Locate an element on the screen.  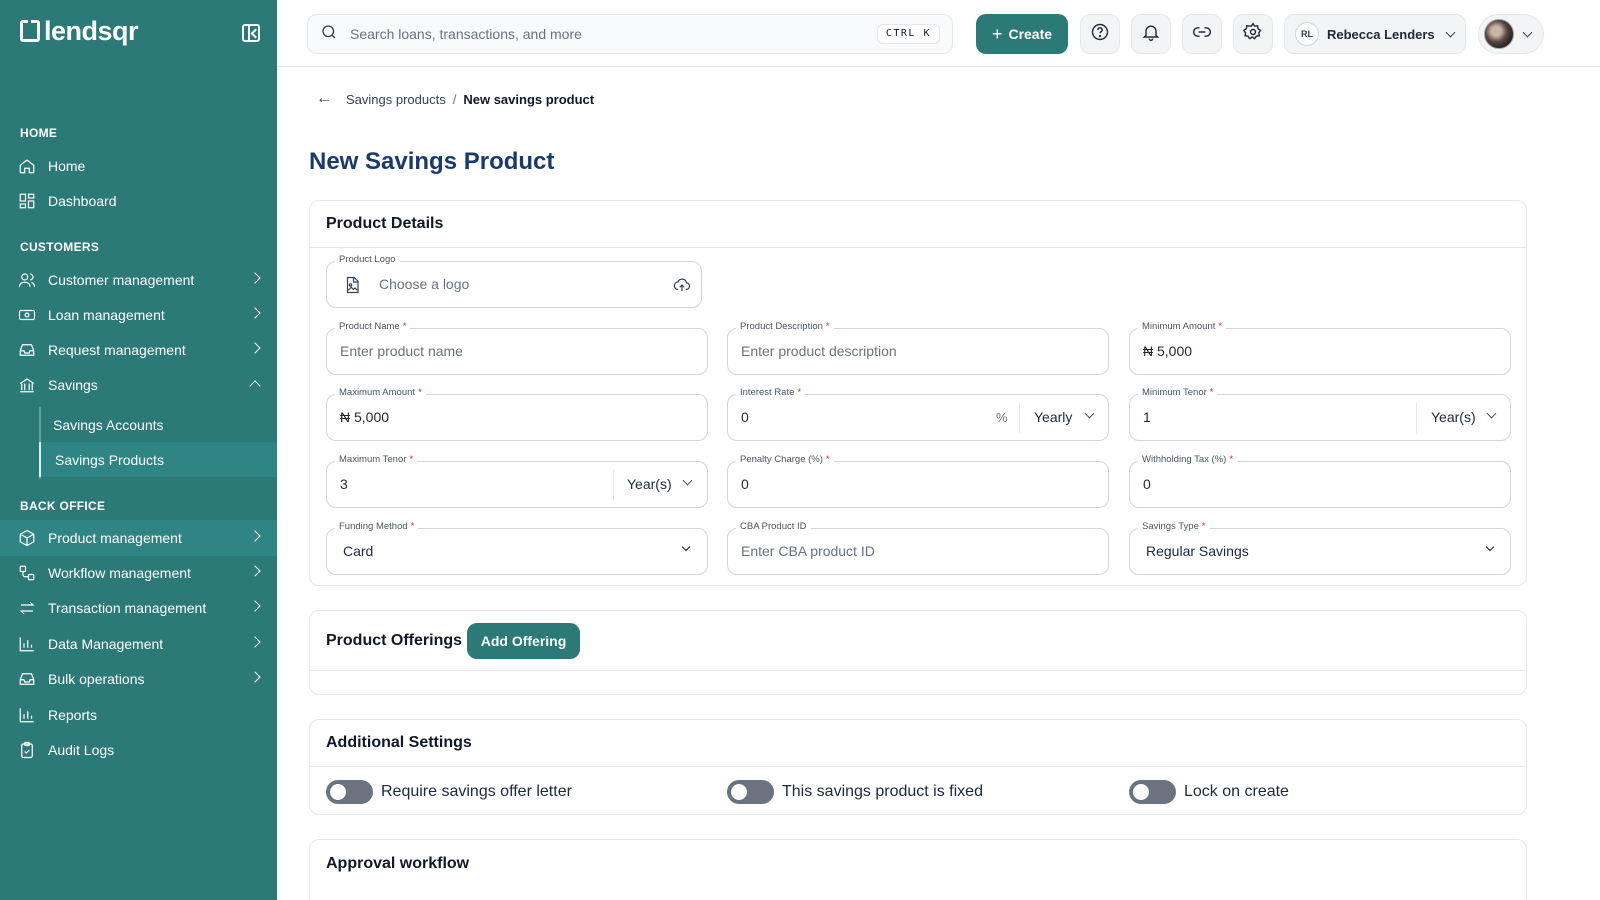
avatar is located at coordinates (1499, 34).